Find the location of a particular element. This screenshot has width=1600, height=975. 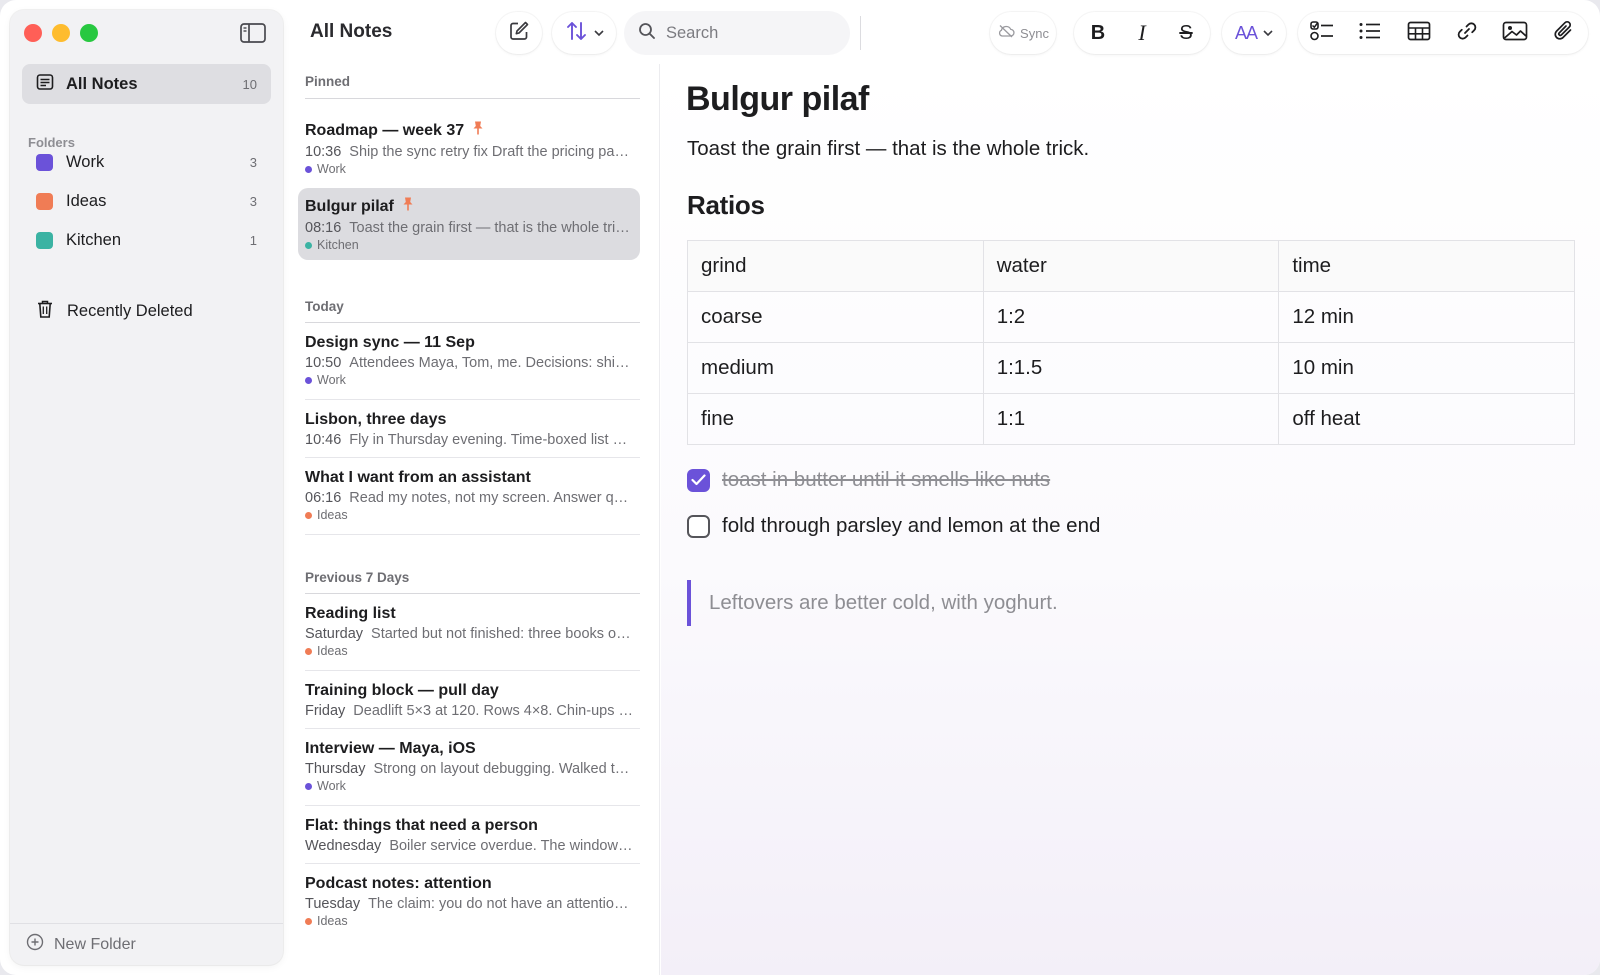

sidebar-item-kitchen: Kitchen 1 is located at coordinates (146, 240).